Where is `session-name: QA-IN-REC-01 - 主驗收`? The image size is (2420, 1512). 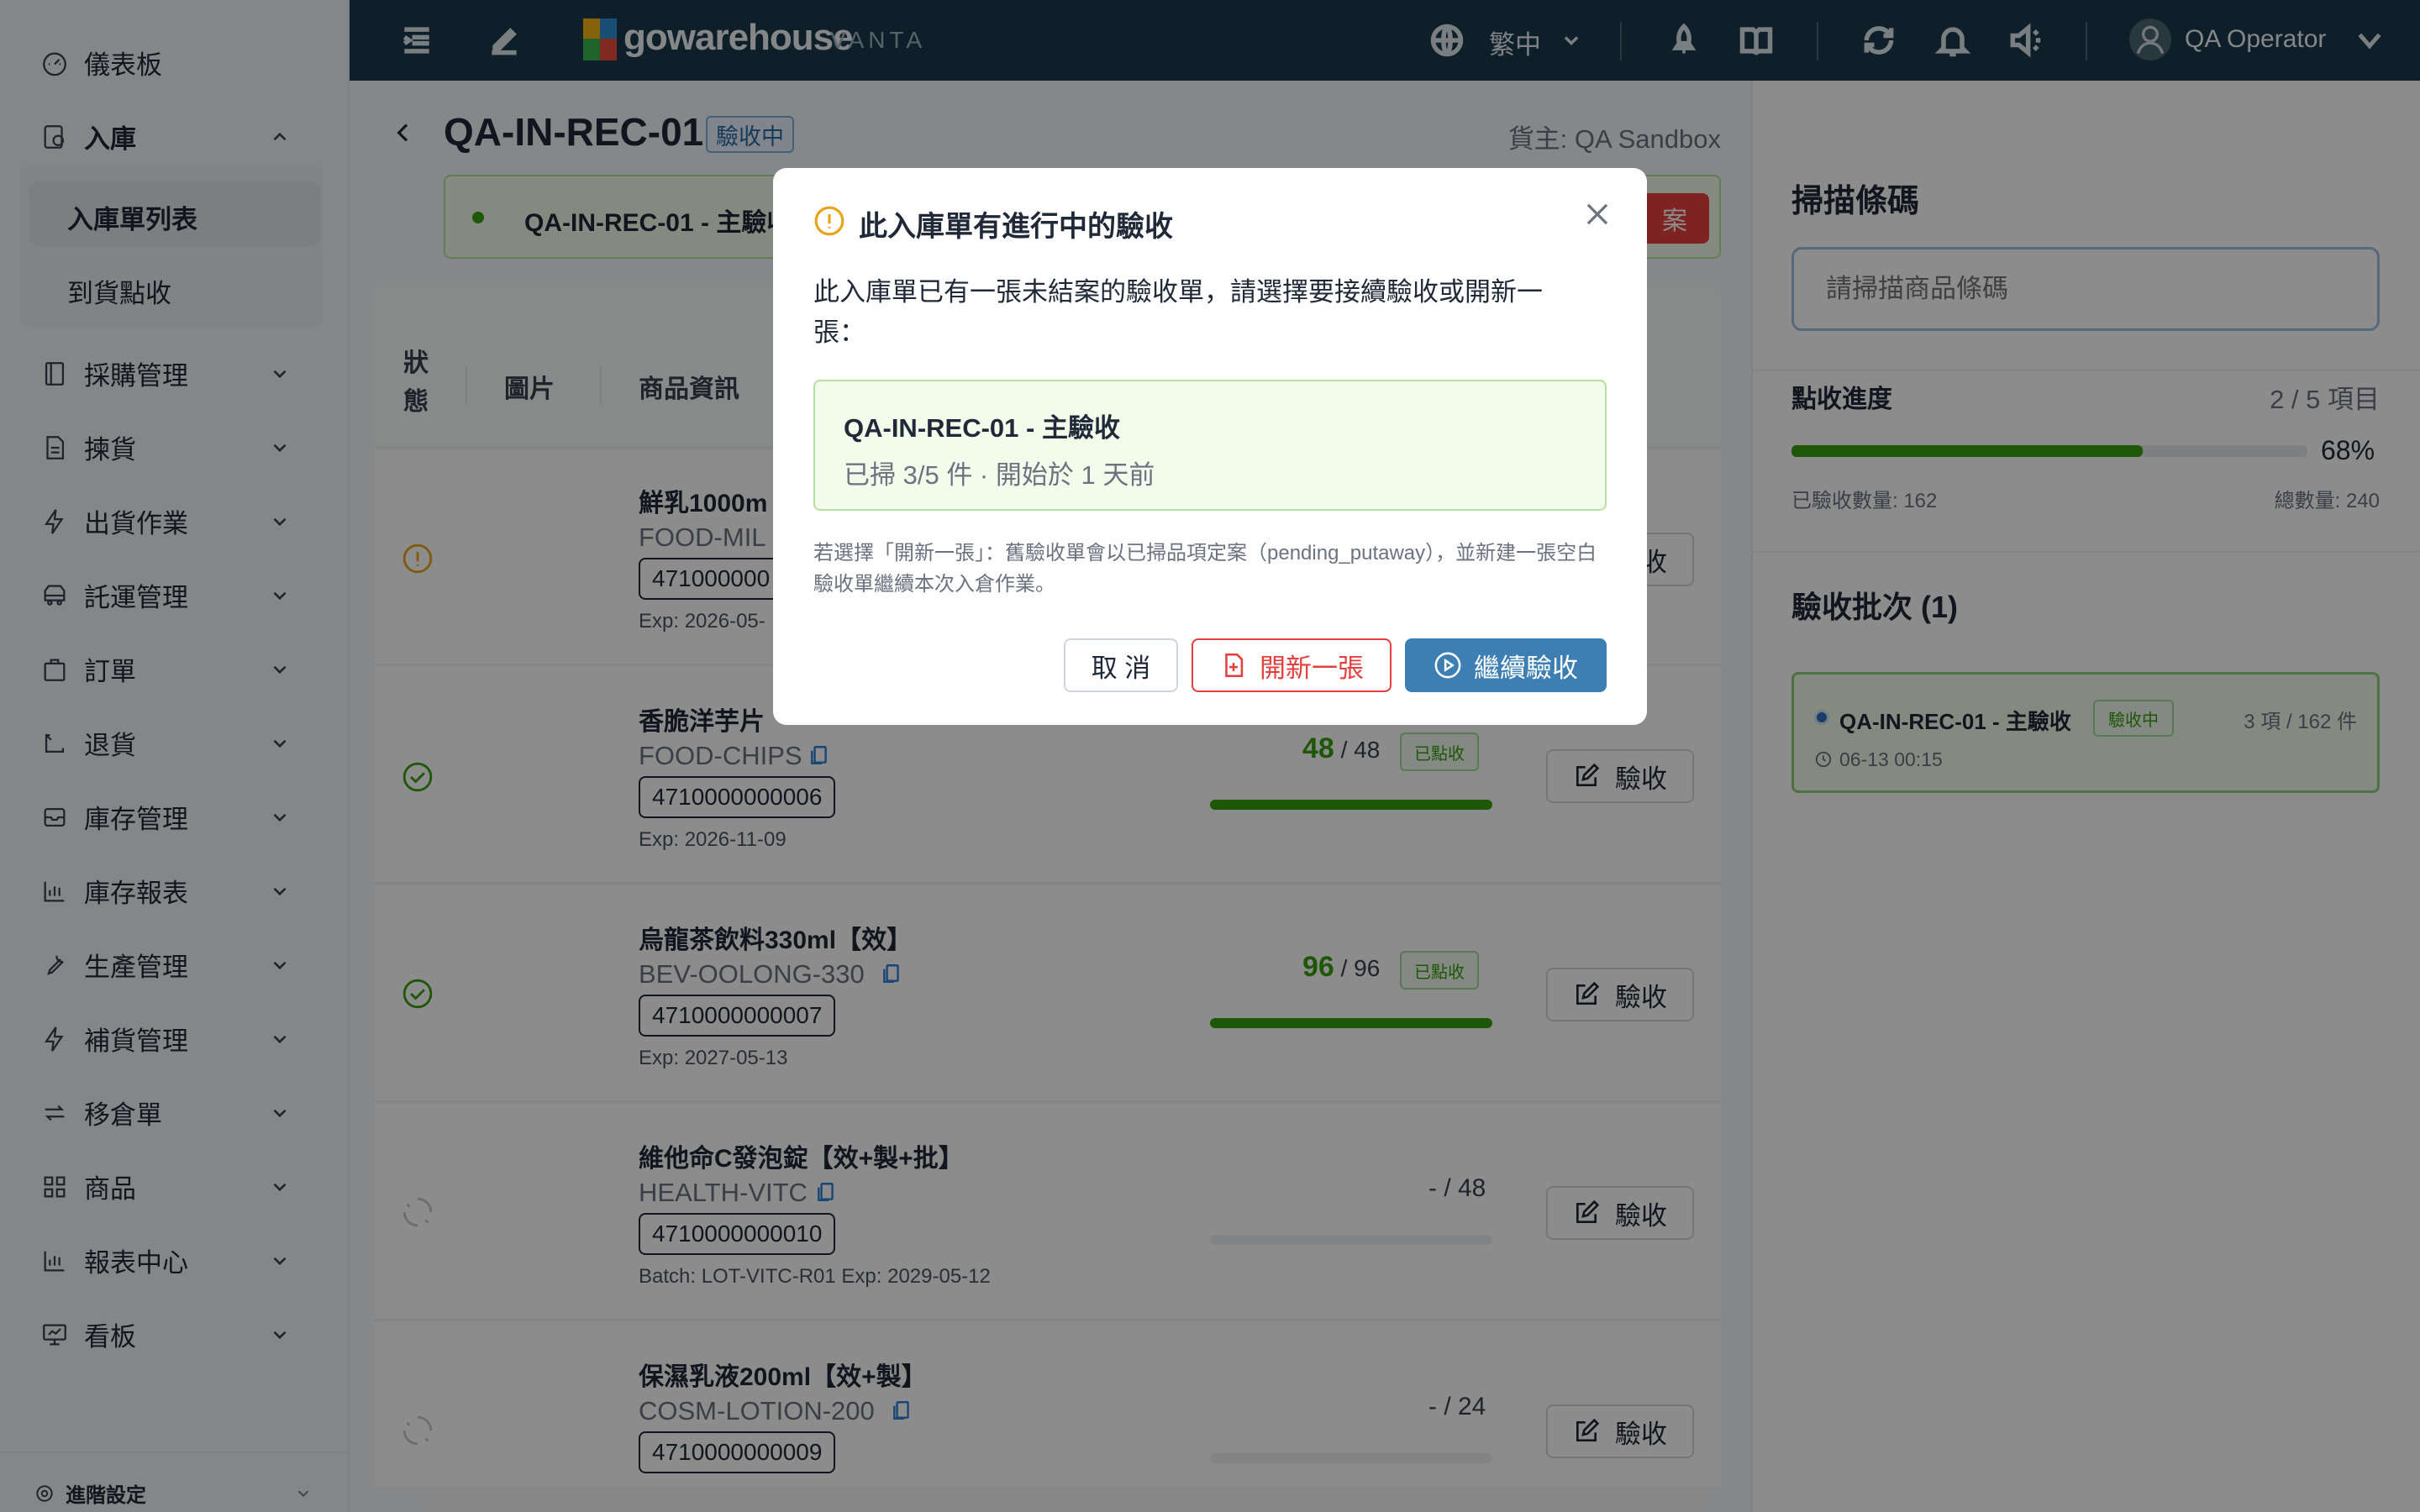 session-name: QA-IN-REC-01 - 主驗收 is located at coordinates (982, 428).